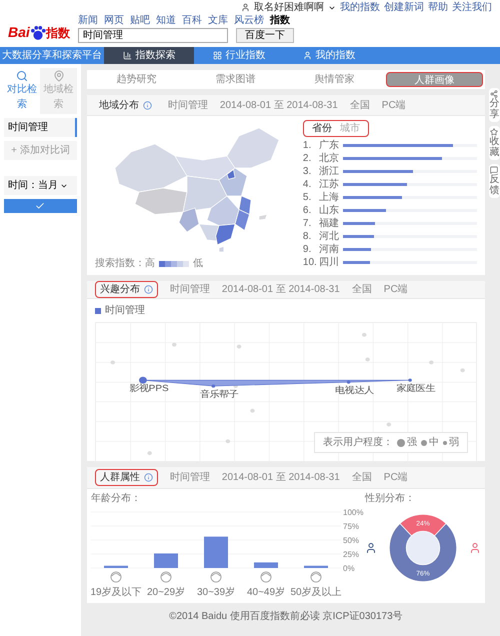  Describe the element at coordinates (350, 540) in the screenshot. I see `tick-label: 50%` at that location.